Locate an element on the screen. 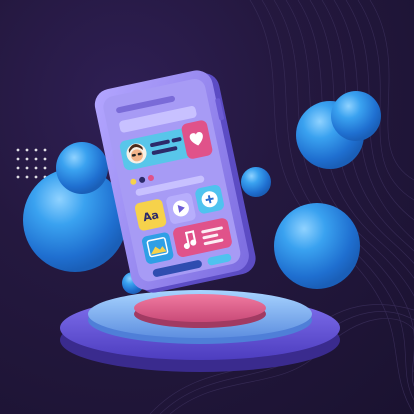 The image size is (414, 414). bubble-small-mid is located at coordinates (256, 182).